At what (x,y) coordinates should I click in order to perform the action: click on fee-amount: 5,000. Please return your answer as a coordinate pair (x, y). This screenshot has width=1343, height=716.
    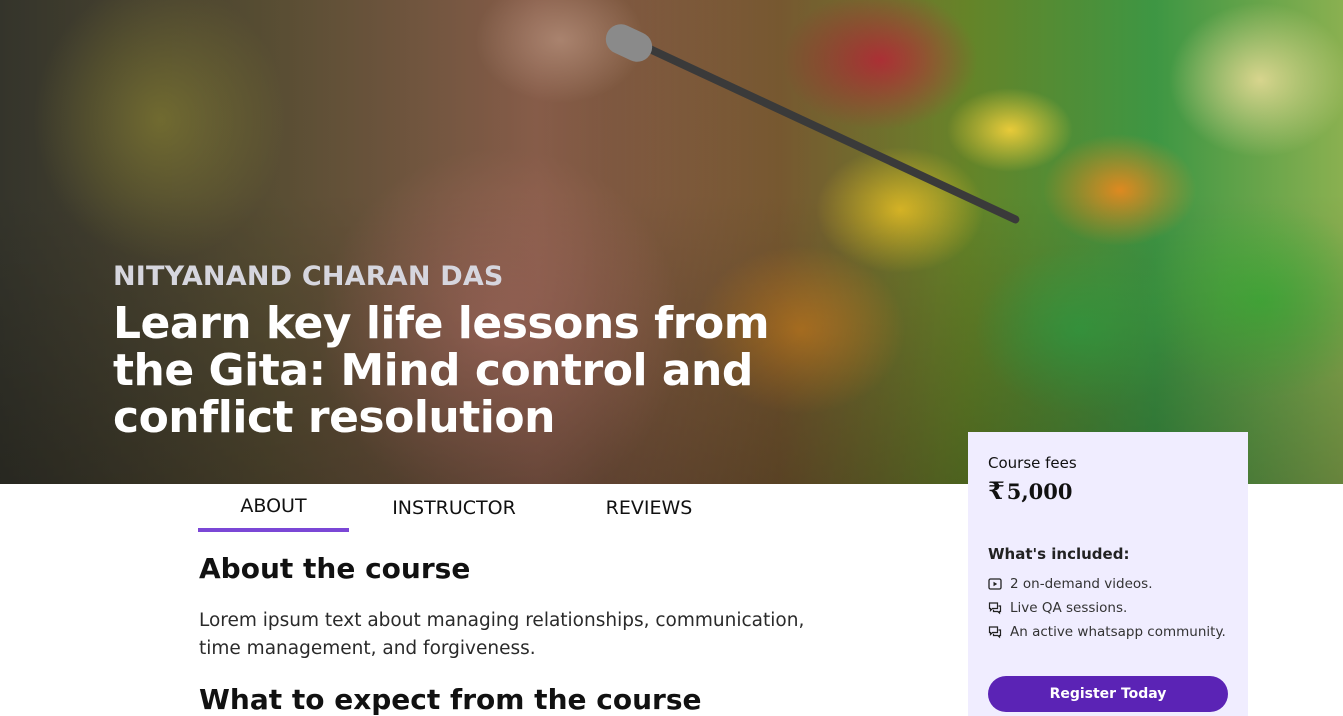
    Looking at the image, I should click on (1039, 491).